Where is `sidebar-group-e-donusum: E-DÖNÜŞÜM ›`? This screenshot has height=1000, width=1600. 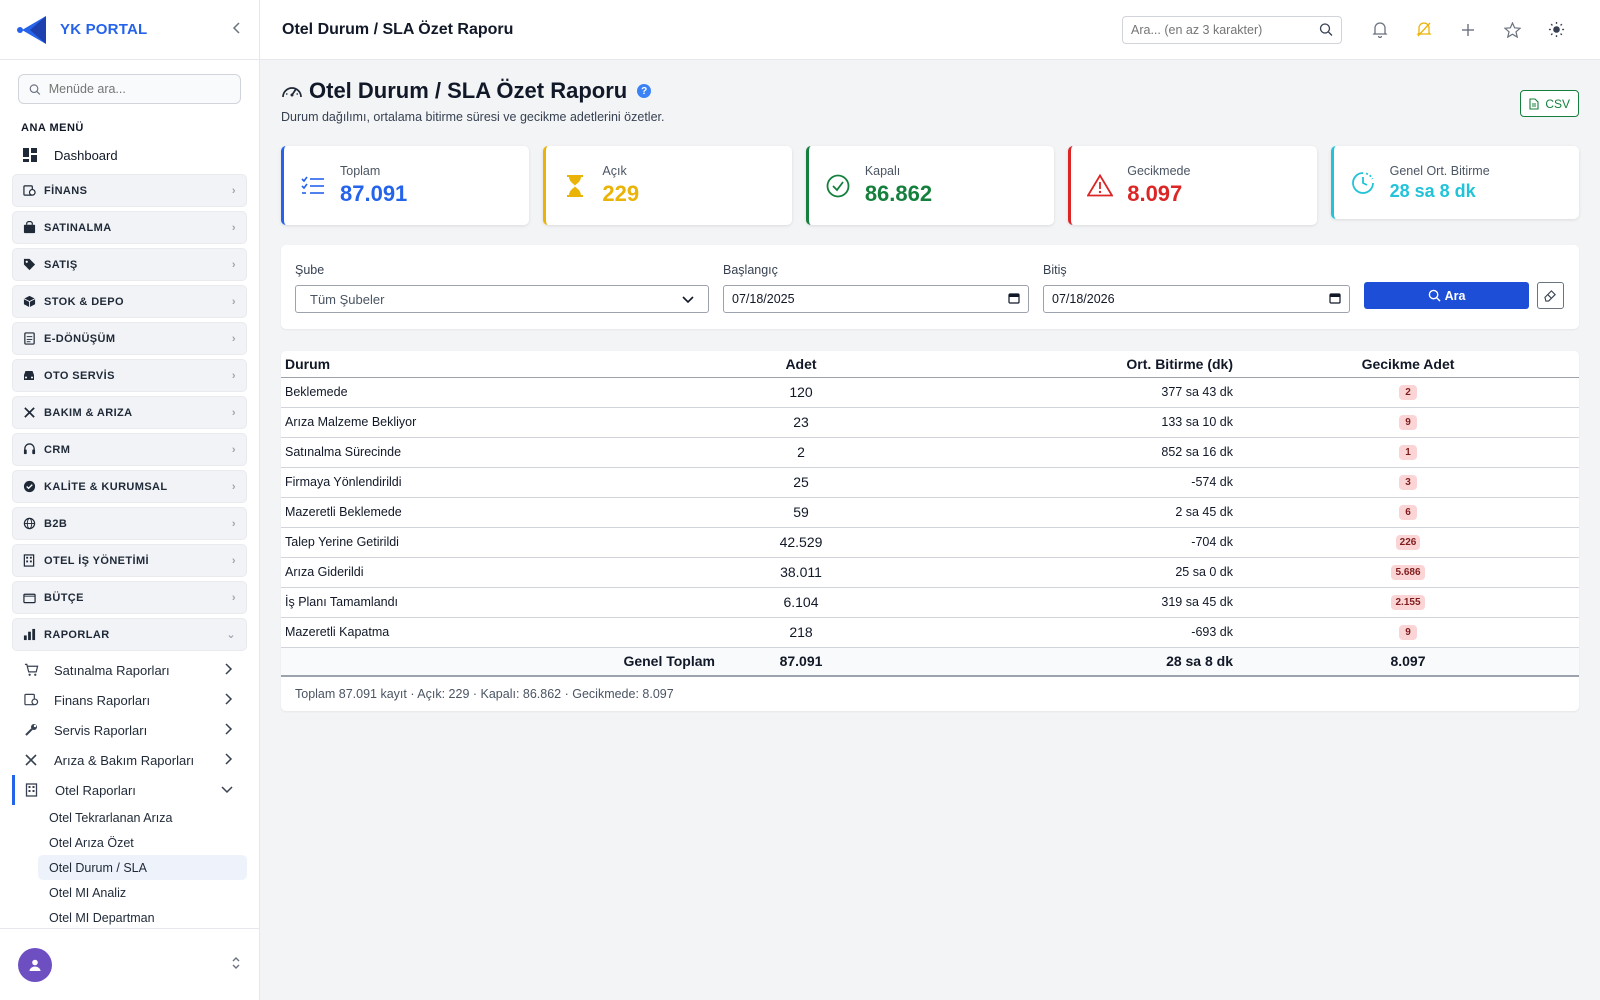
sidebar-group-e-donusum: E-DÖNÜŞÜM › is located at coordinates (129, 338).